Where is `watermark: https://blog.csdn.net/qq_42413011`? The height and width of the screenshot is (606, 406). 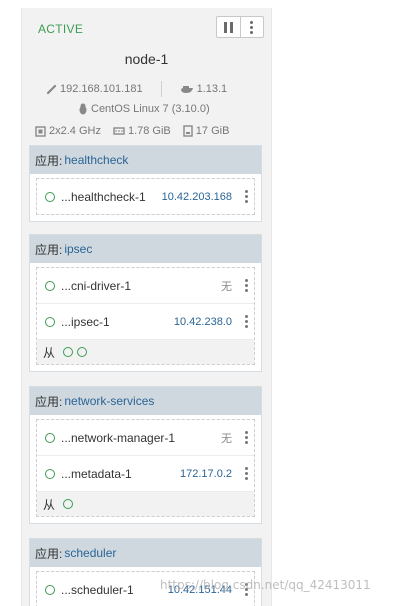
watermark: https://blog.csdn.net/qq_42413011 is located at coordinates (265, 585).